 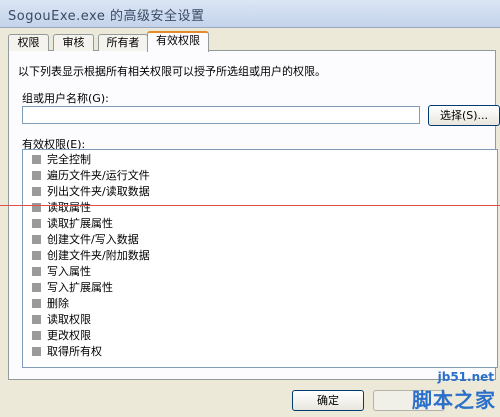 I want to click on permission-item-list-folder: 列出文件夹/读取数据, so click(x=91, y=192).